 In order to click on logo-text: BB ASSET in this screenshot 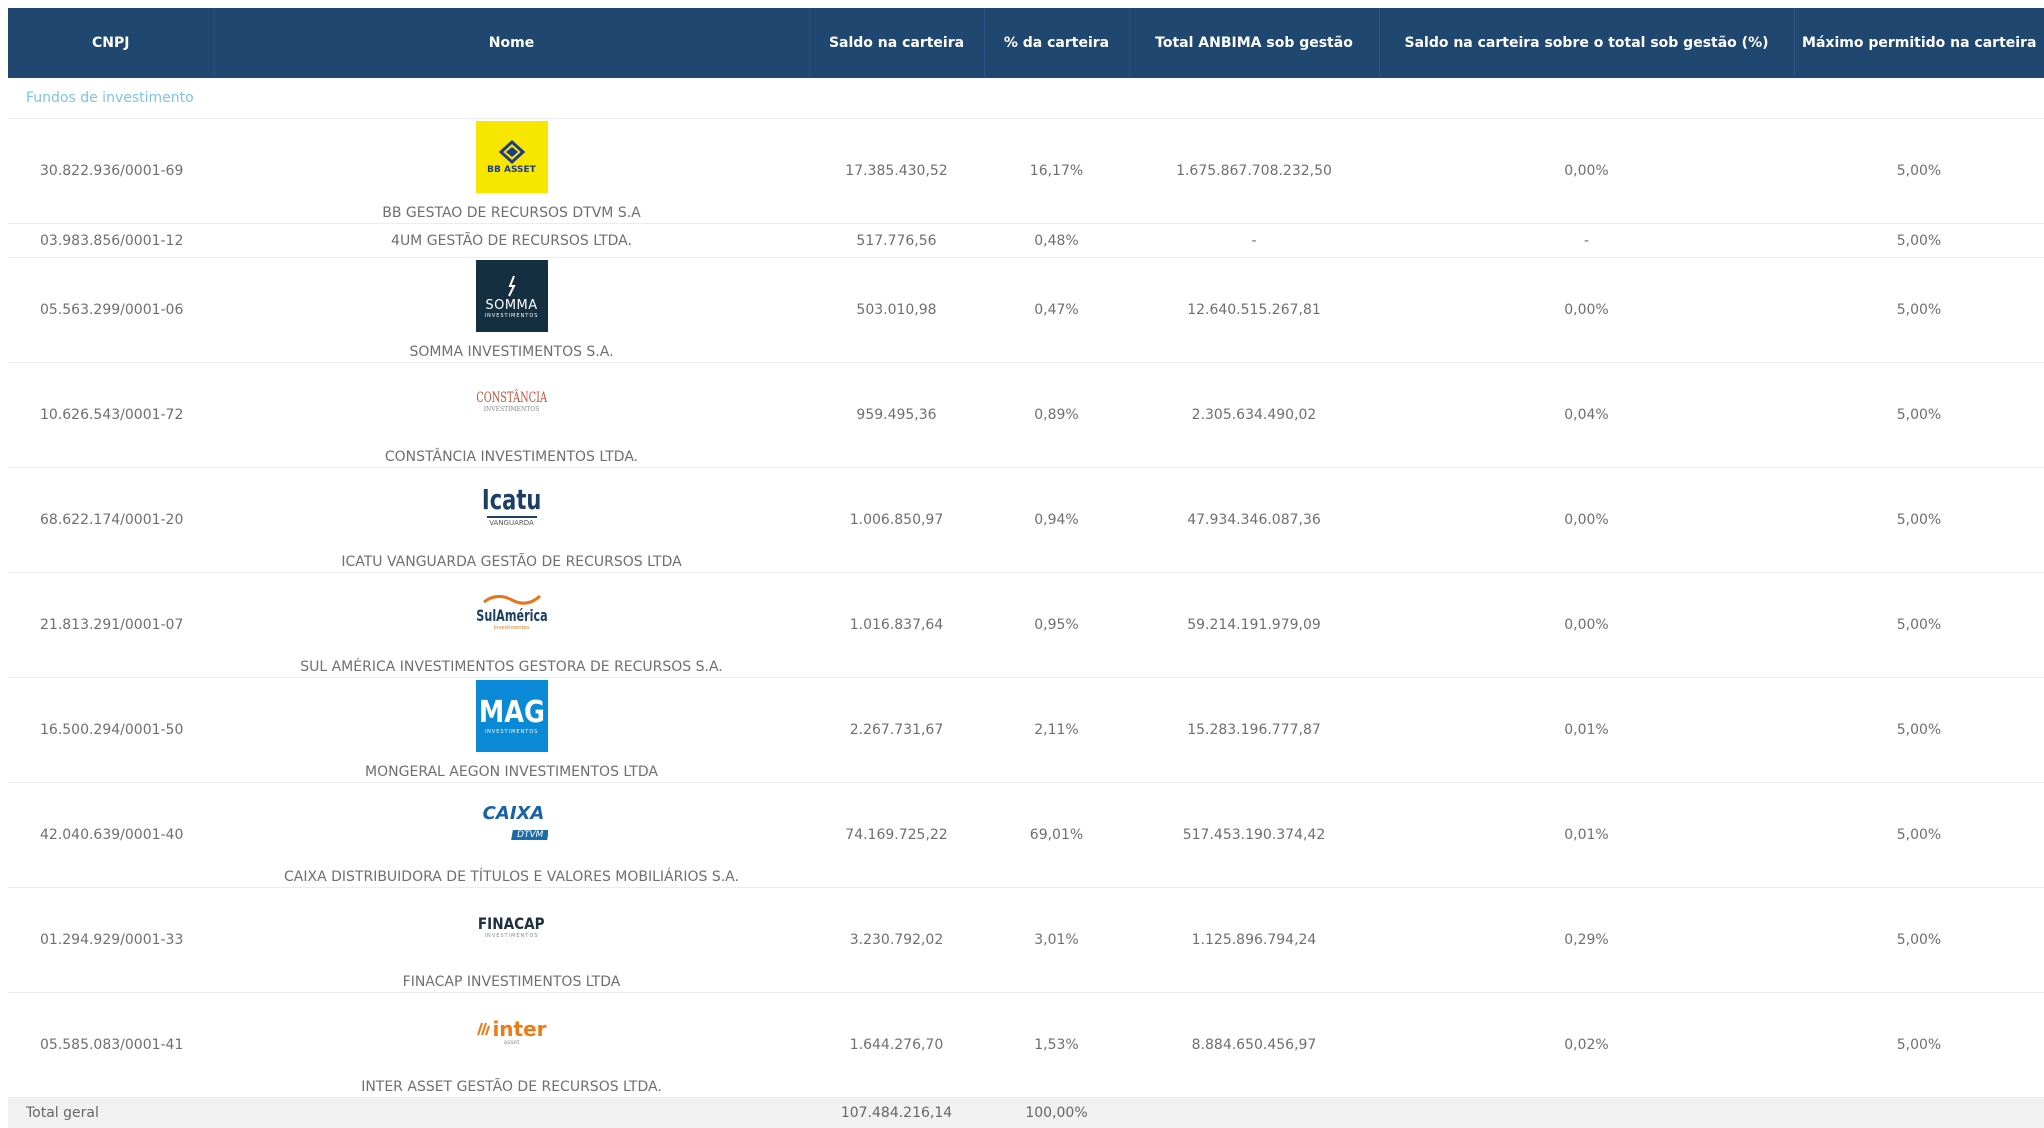, I will do `click(511, 170)`.